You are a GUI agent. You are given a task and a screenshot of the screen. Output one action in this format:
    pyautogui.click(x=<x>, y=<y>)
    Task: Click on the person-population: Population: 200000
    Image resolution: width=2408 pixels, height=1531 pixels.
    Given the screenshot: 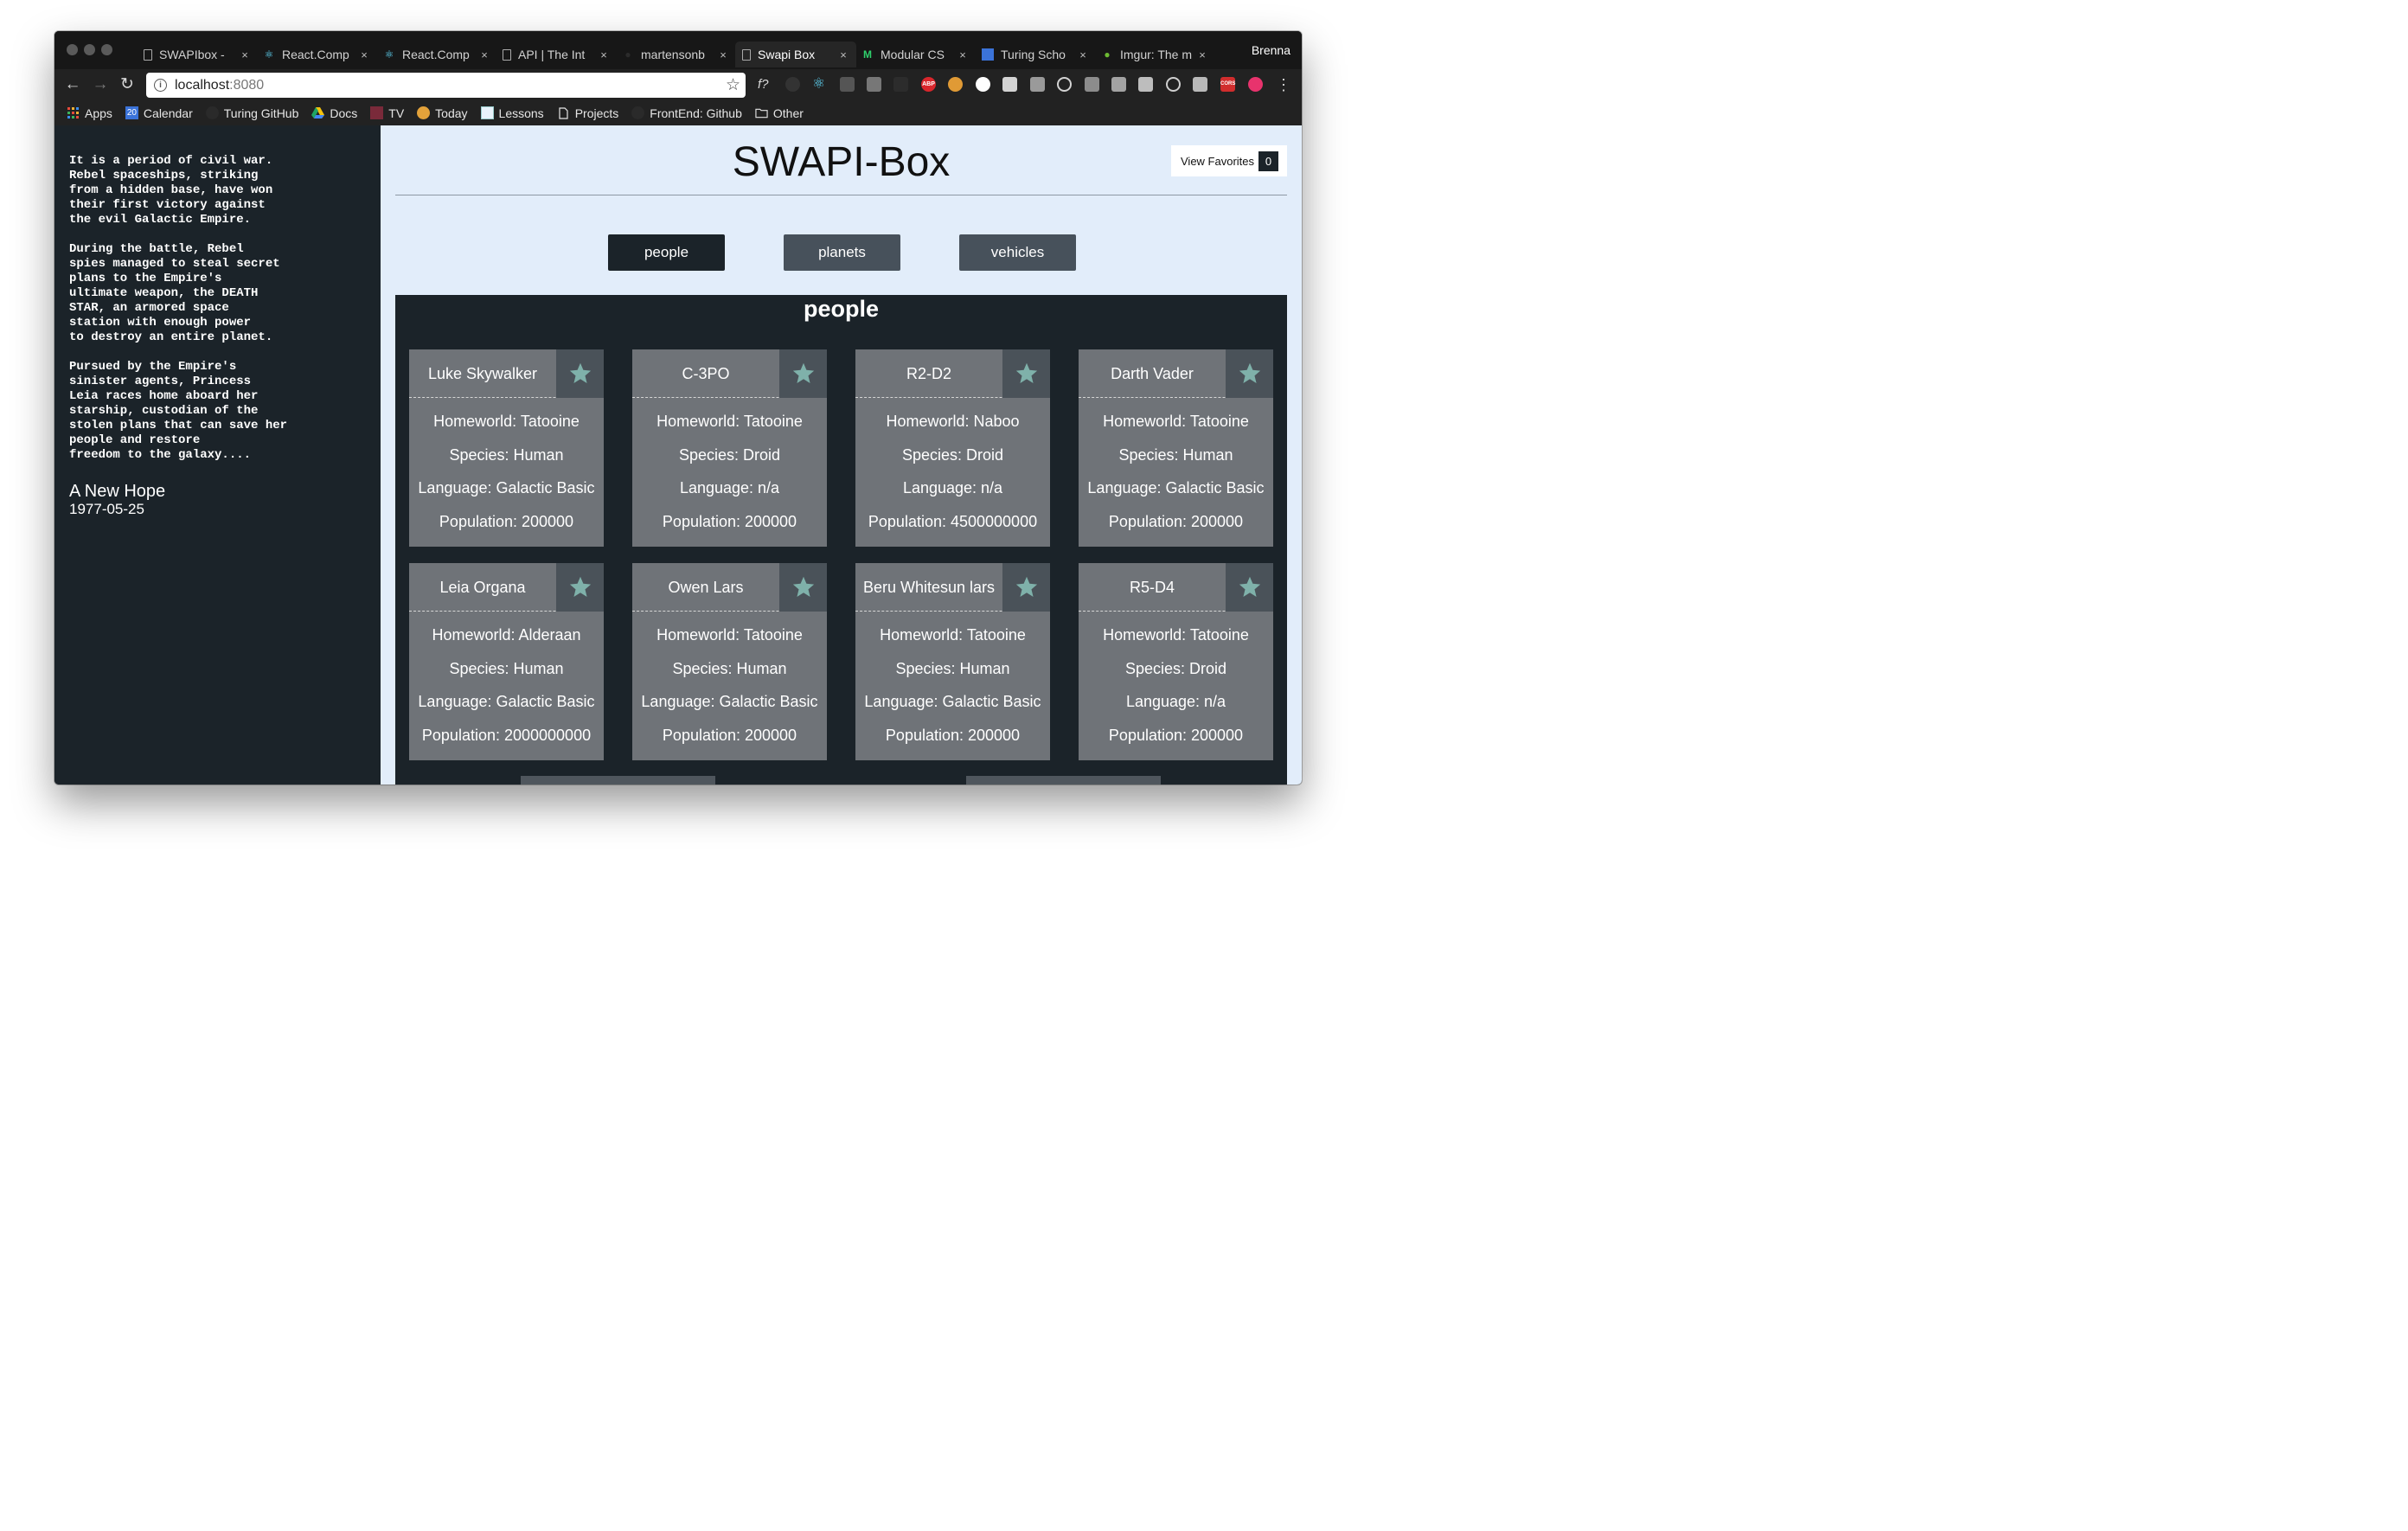 What is the action you would take?
    pyautogui.click(x=1176, y=735)
    